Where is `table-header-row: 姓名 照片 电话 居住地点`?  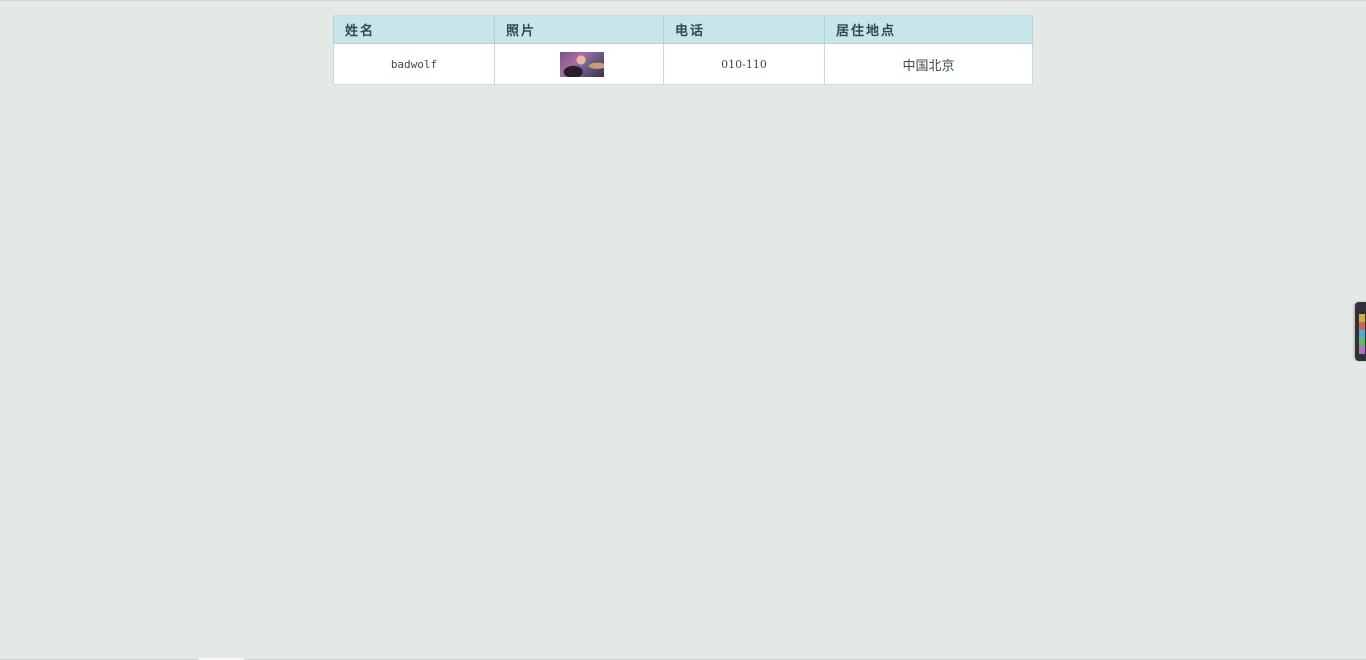
table-header-row: 姓名 照片 电话 居住地点 is located at coordinates (683, 29).